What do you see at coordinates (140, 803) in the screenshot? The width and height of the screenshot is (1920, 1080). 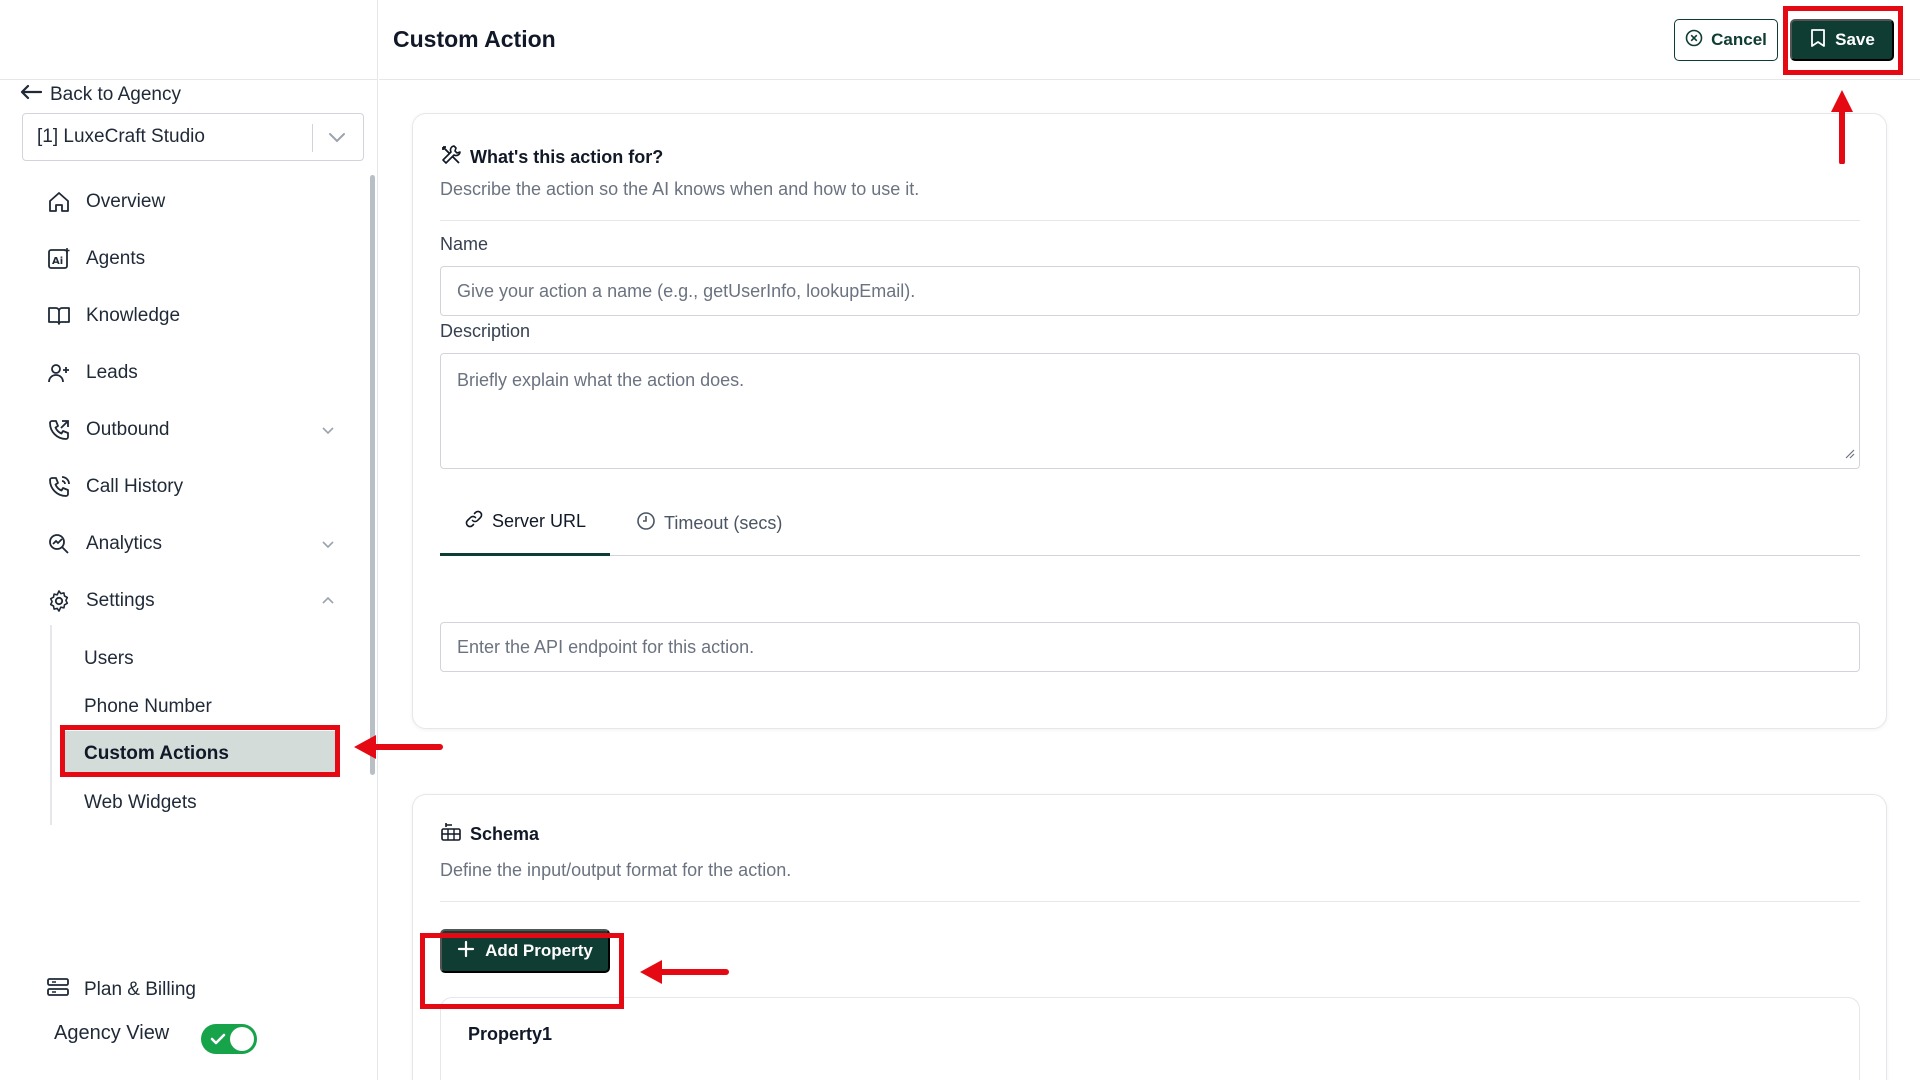 I see `sidebar-subitem-web-widgets: Web Widgets` at bounding box center [140, 803].